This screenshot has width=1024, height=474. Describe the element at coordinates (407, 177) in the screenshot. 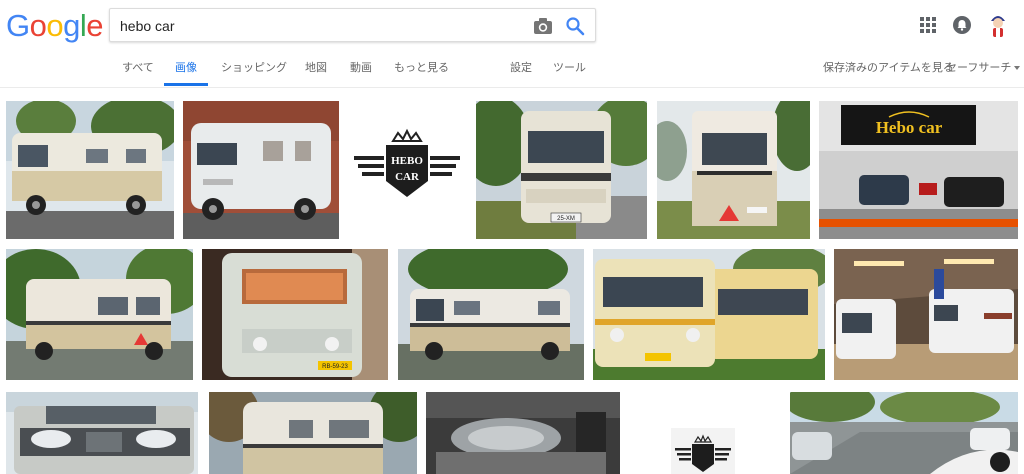

I see `logo-tile-line2: CAR` at that location.